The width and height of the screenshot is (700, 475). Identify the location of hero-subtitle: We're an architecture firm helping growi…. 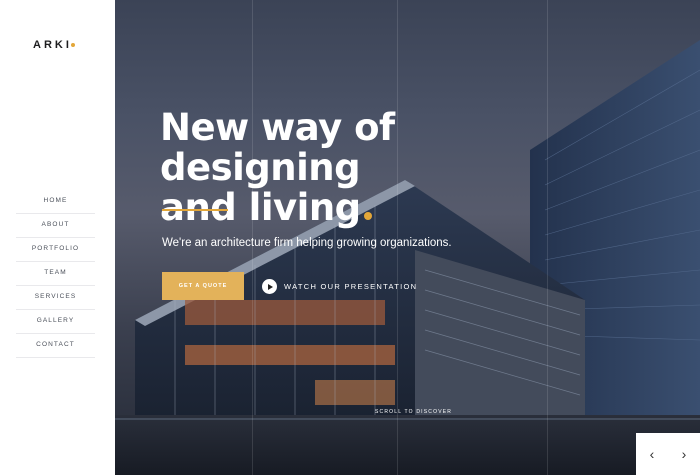
(307, 243).